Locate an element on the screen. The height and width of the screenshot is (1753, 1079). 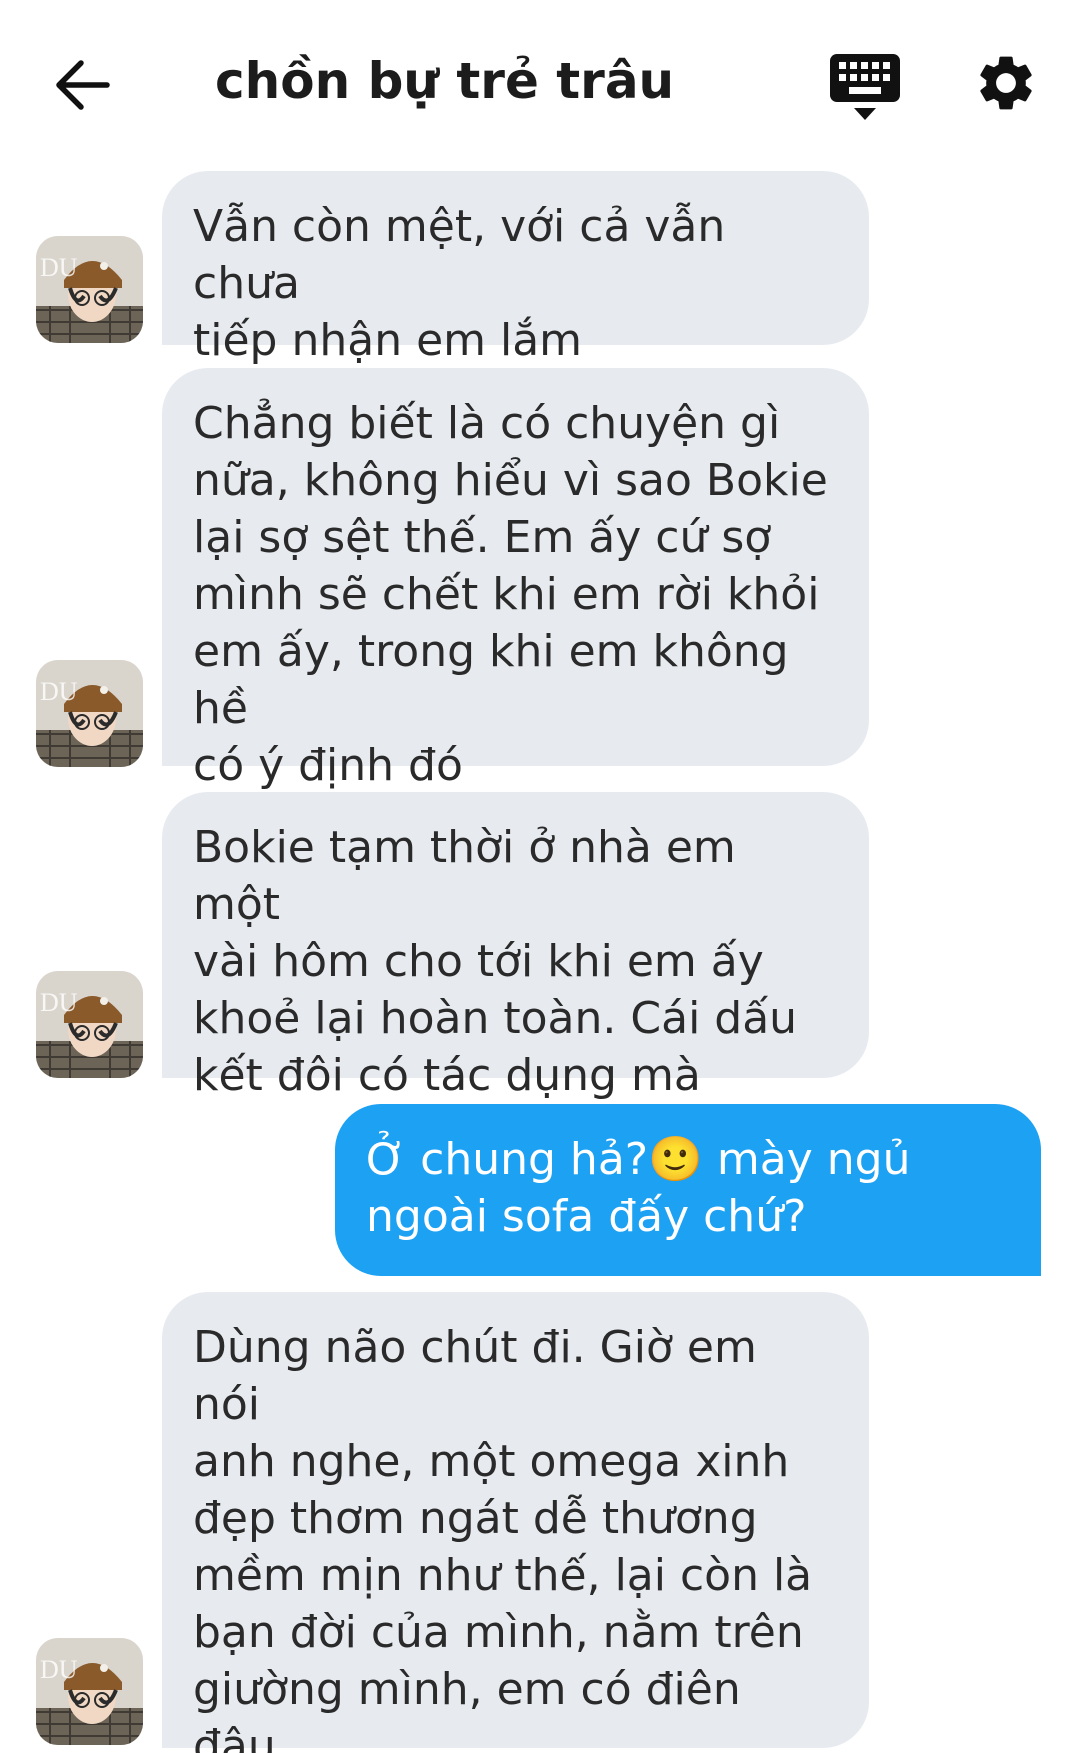
settings-button is located at coordinates (1006, 83).